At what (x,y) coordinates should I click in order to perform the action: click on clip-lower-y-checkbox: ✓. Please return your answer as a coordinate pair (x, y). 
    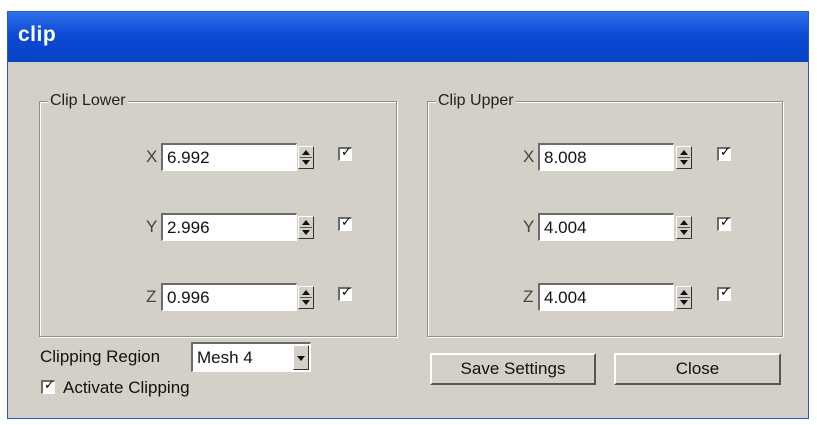
    Looking at the image, I should click on (345, 222).